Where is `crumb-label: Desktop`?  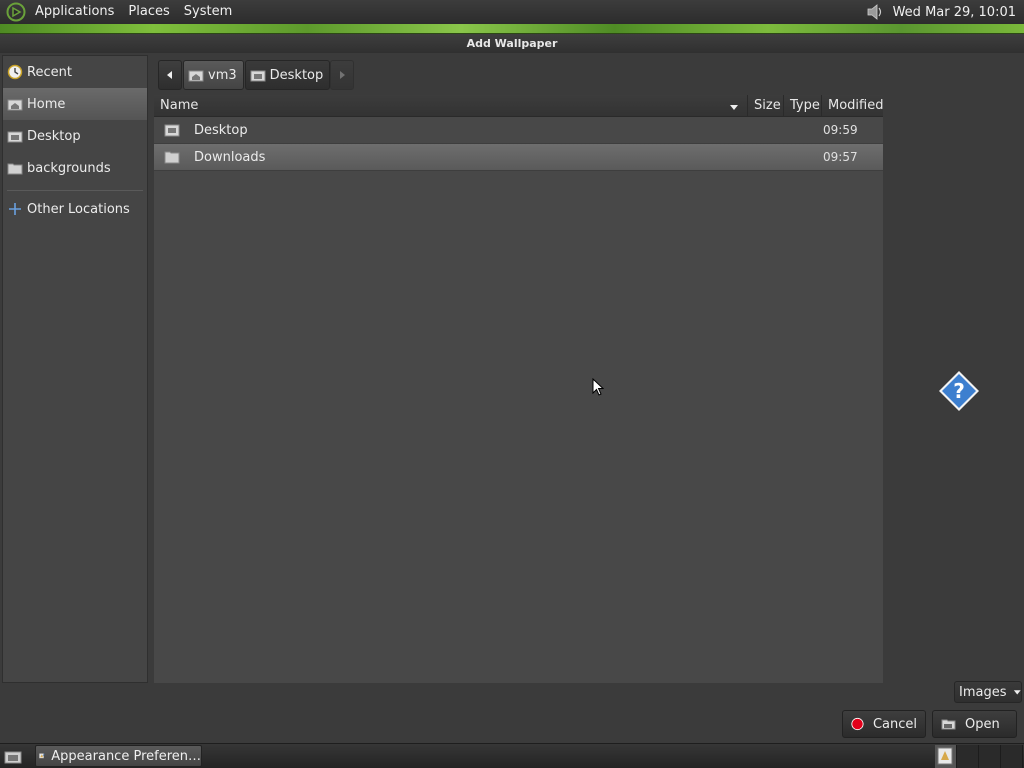
crumb-label: Desktop is located at coordinates (296, 75).